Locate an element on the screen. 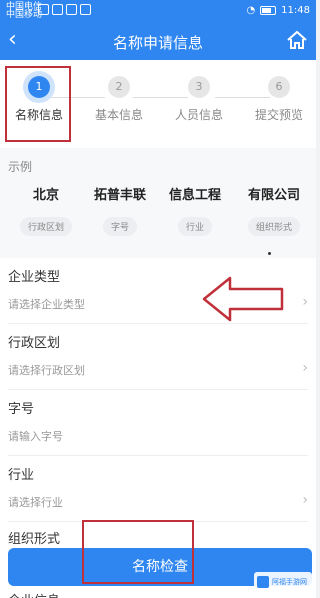 The height and width of the screenshot is (598, 320). carrier-text: 中国电信 中国移动 is located at coordinates (24, 11).